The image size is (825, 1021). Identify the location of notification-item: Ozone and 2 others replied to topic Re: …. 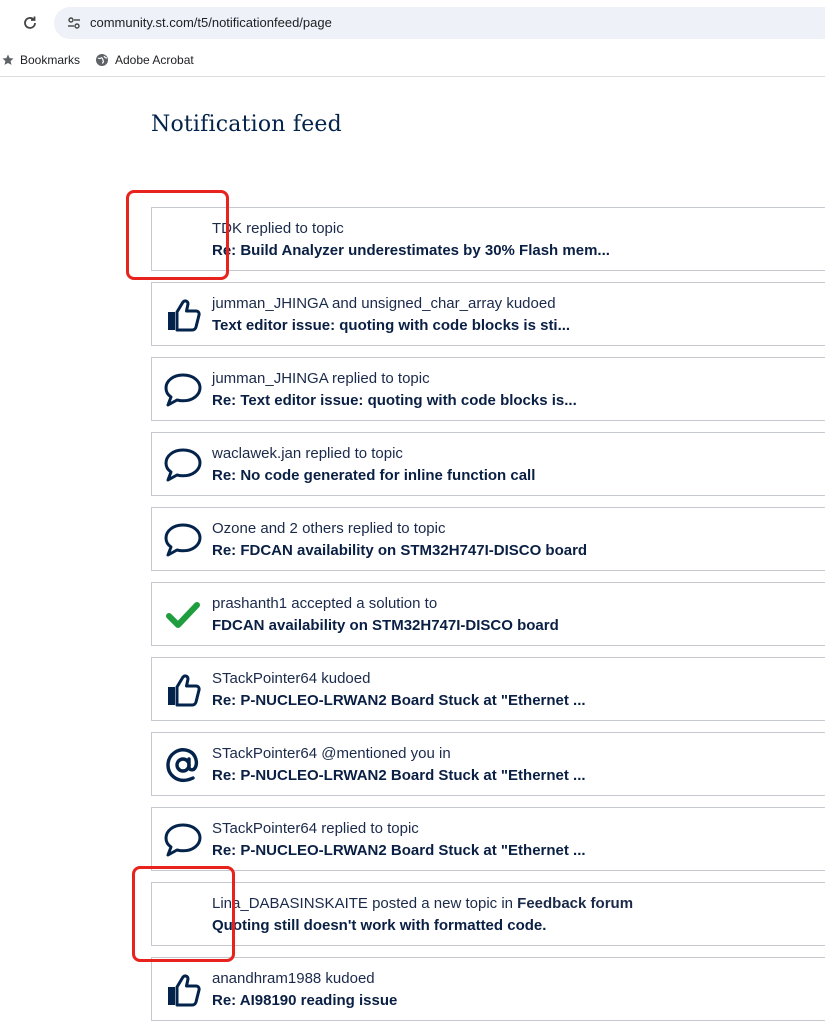
(488, 539).